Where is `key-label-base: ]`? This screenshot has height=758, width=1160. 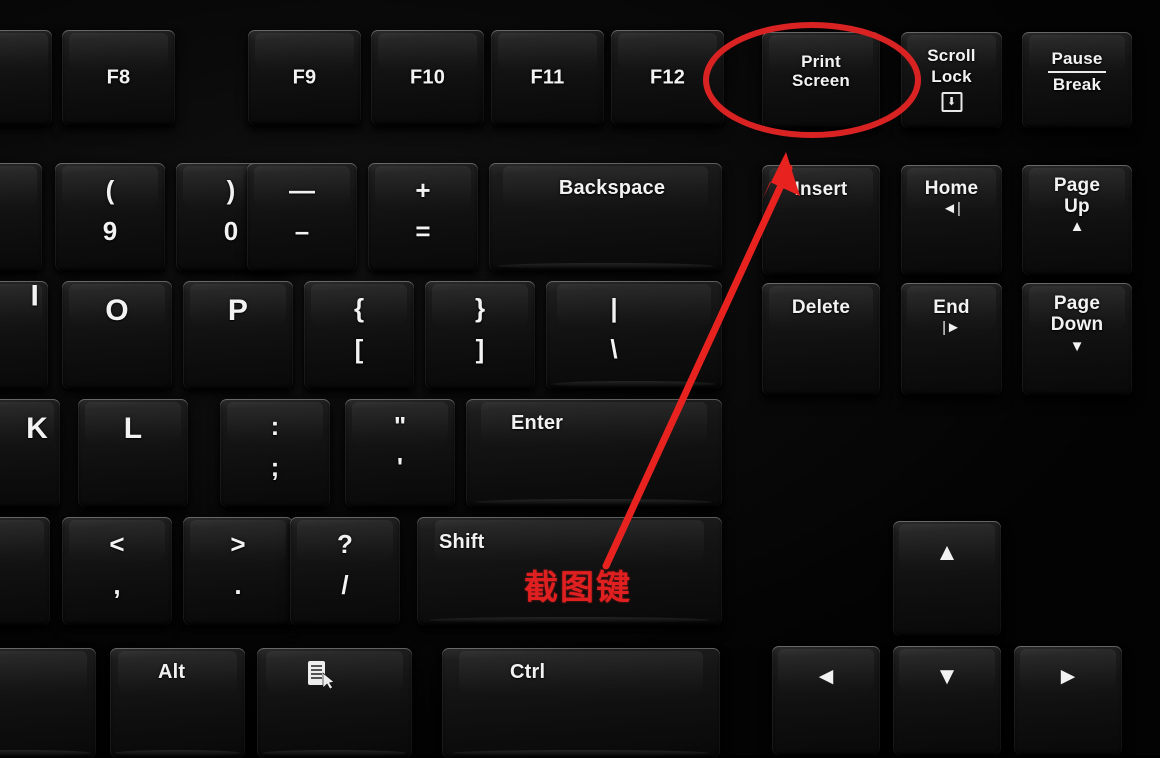
key-label-base: ] is located at coordinates (480, 348).